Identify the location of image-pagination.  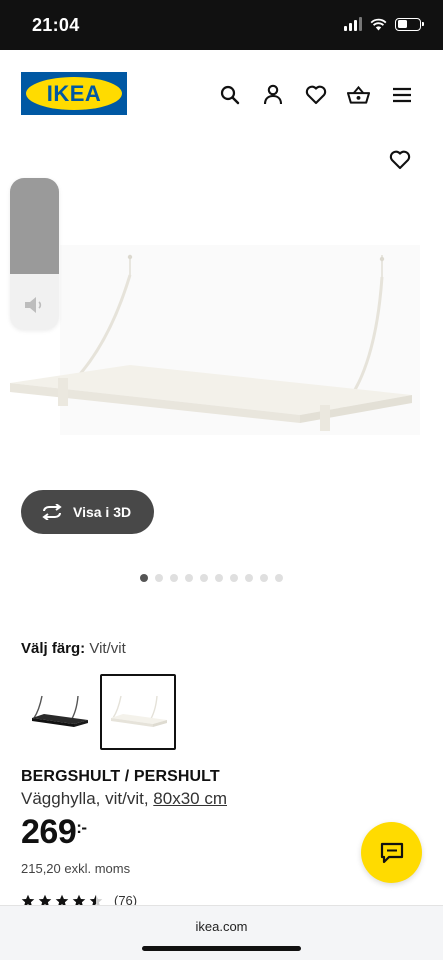
(211, 578).